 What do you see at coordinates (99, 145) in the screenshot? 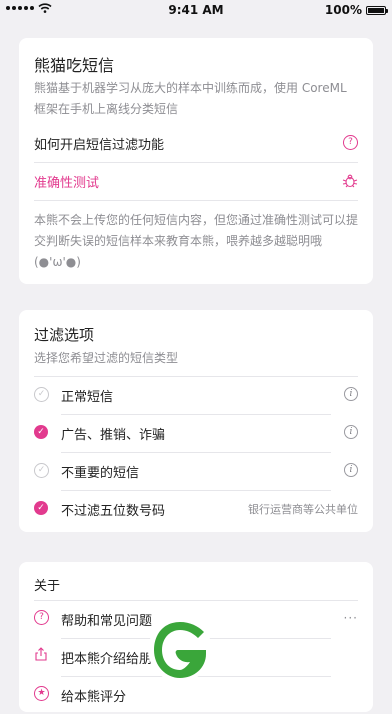
I see `how-to-enable-label: 如何开启短信过滤功能` at bounding box center [99, 145].